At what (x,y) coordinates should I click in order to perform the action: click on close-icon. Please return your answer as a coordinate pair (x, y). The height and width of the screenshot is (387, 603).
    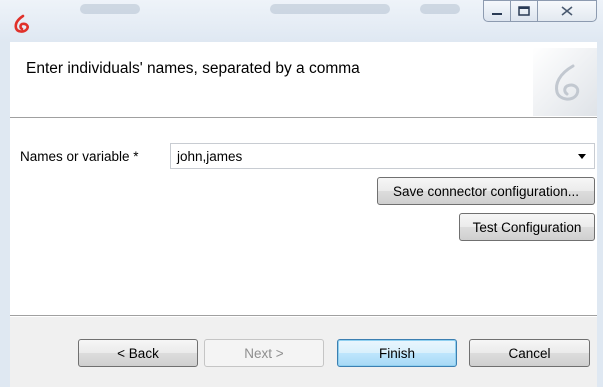
    Looking at the image, I should click on (567, 11).